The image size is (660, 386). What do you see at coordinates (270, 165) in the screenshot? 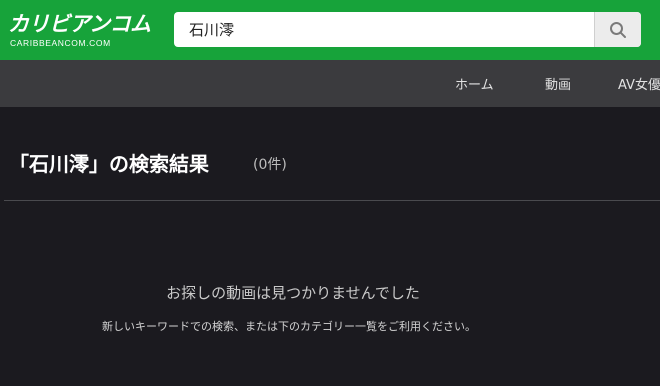
I see `search-results-count: (0件)` at bounding box center [270, 165].